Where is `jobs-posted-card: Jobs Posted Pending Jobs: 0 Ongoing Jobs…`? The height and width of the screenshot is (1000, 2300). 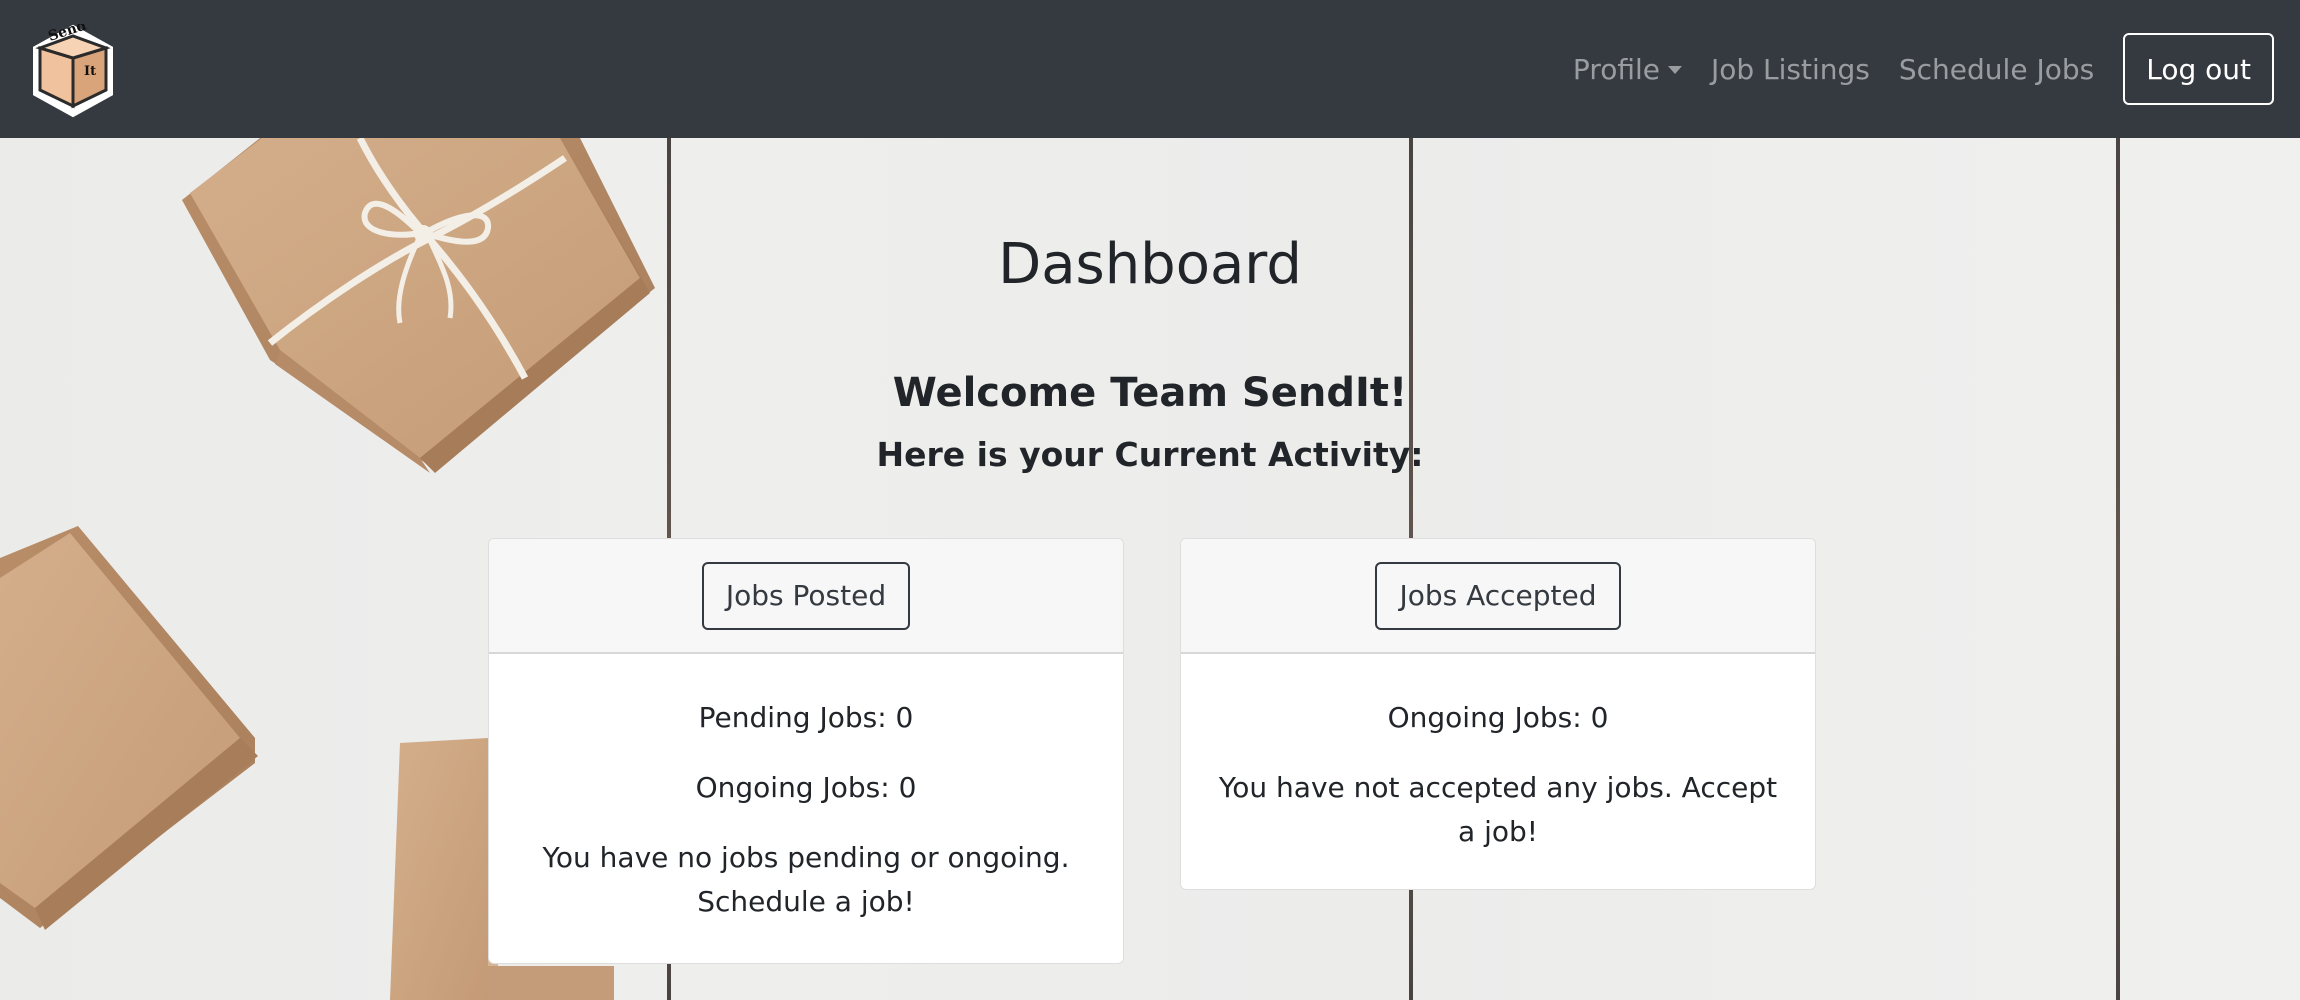
jobs-posted-card: Jobs Posted Pending Jobs: 0 Ongoing Jobs… is located at coordinates (806, 751).